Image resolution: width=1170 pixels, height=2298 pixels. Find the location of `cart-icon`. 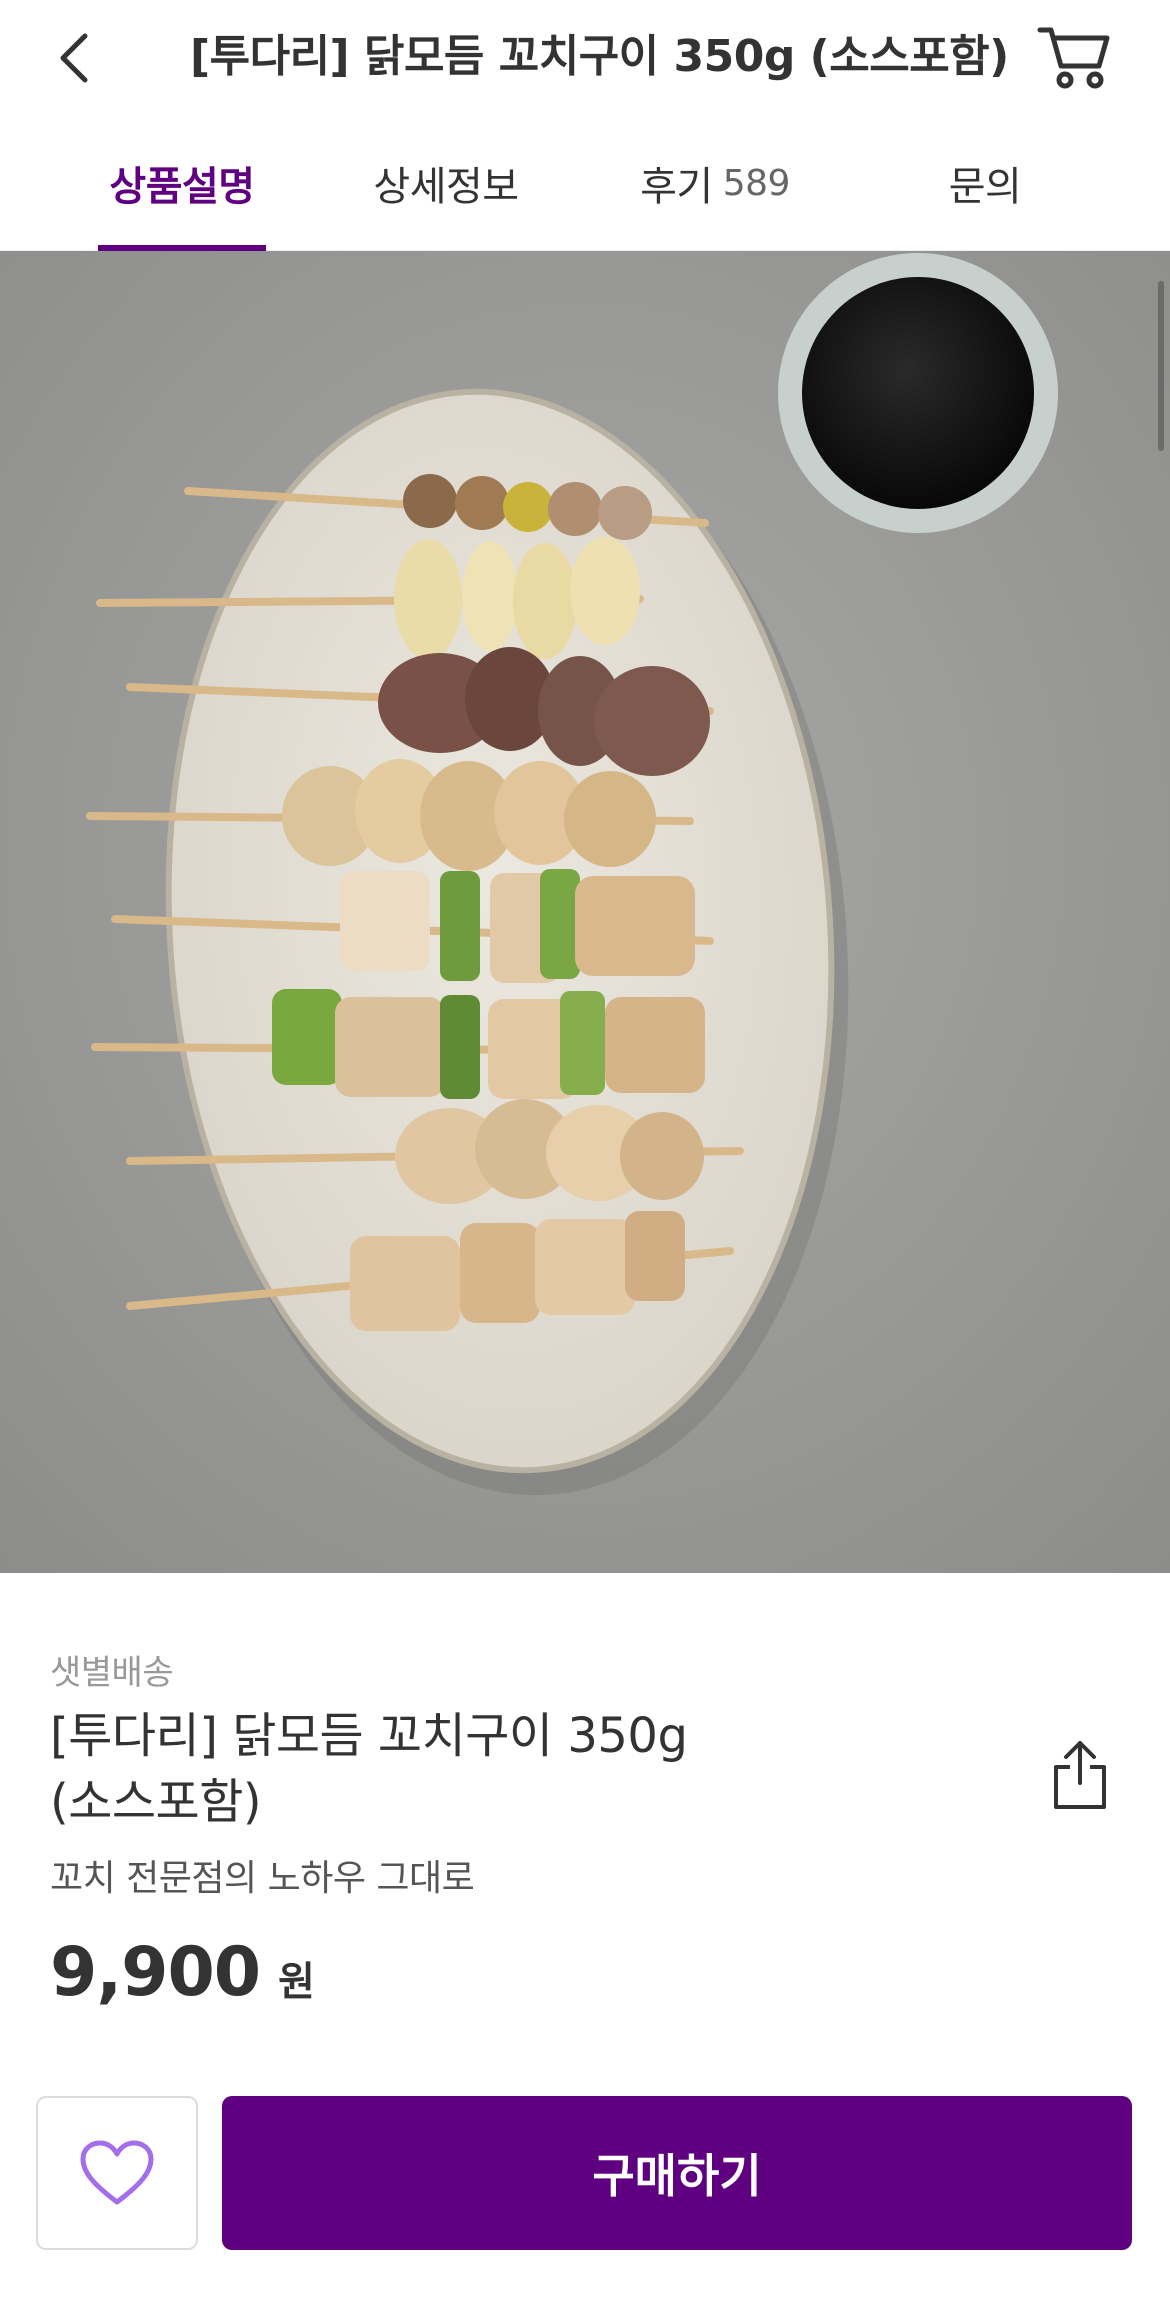

cart-icon is located at coordinates (1073, 58).